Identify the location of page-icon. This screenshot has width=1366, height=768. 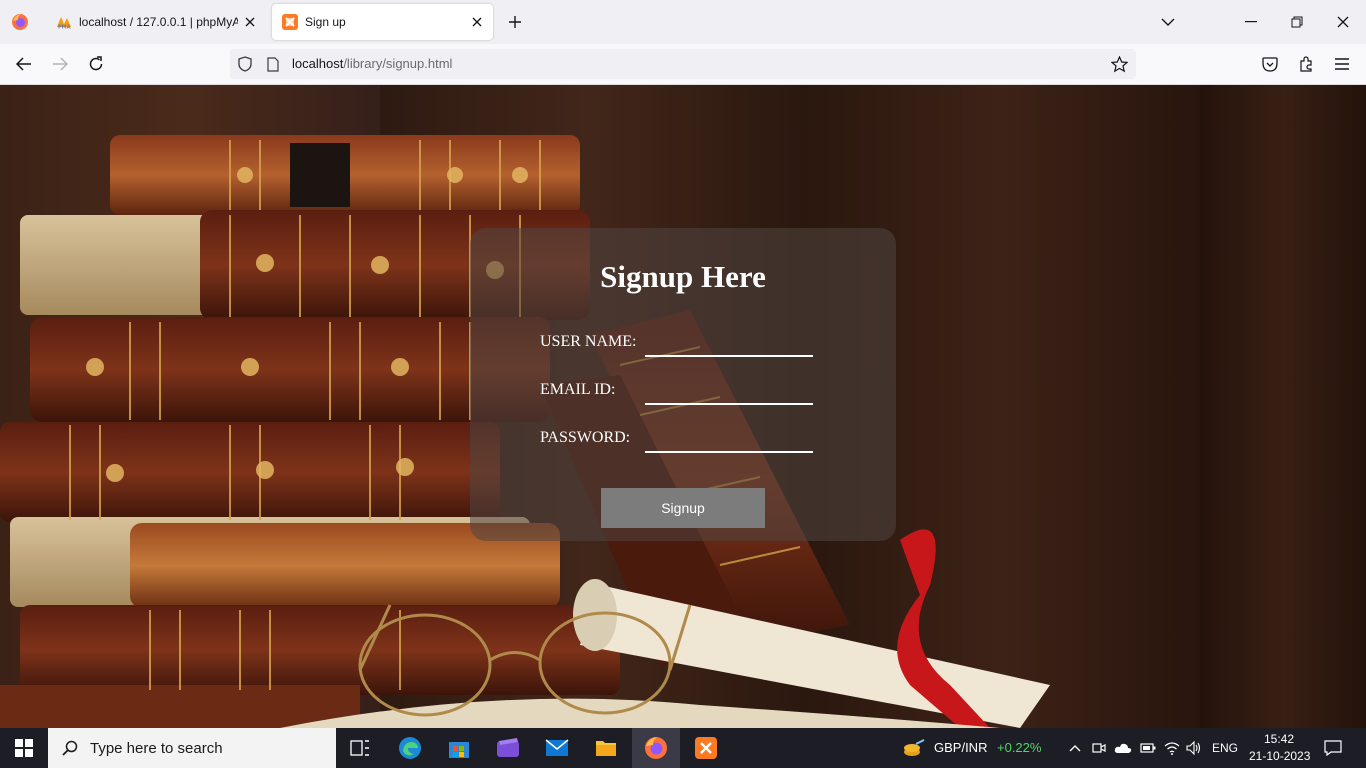
(273, 64).